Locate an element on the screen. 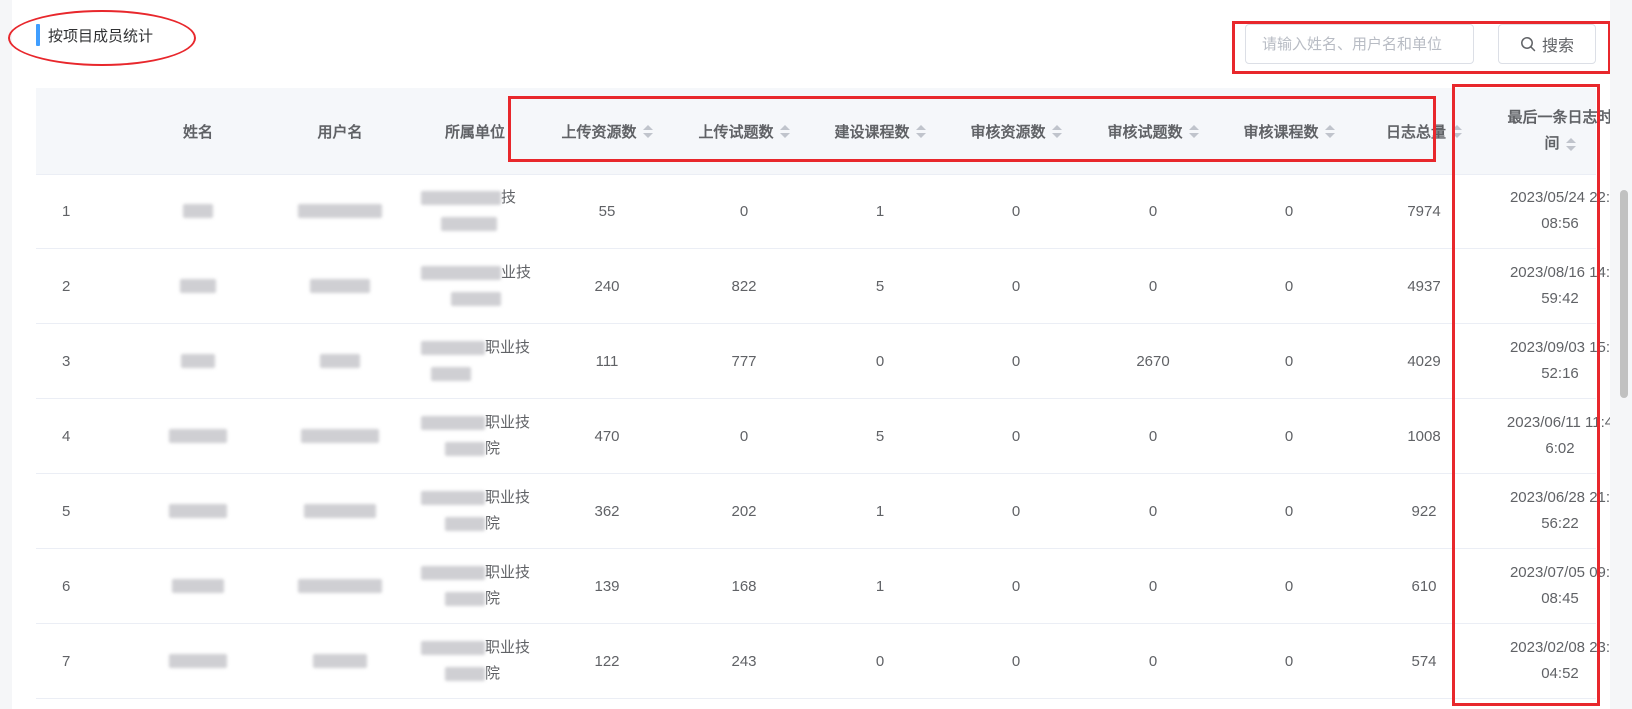  log-total-cell: 610 is located at coordinates (1424, 586).